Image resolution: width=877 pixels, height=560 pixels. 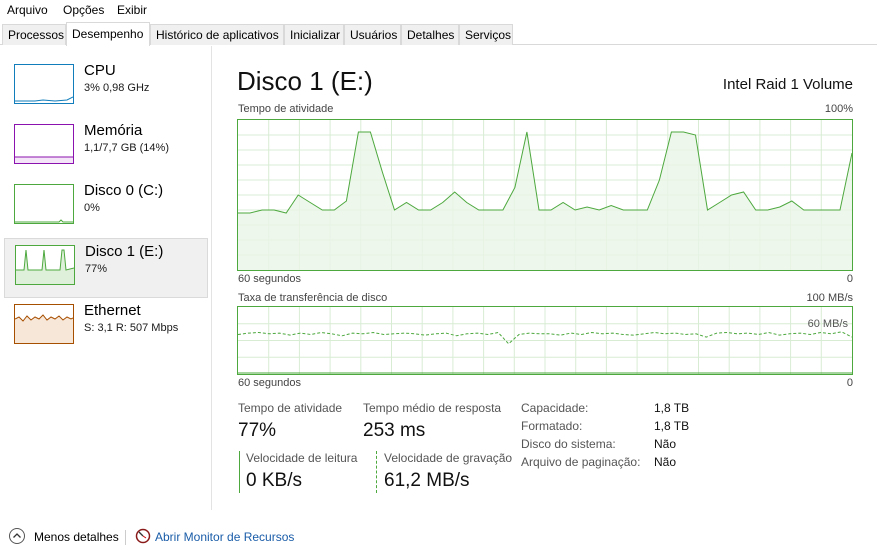 I want to click on read-speed-legend-line, so click(x=239, y=472).